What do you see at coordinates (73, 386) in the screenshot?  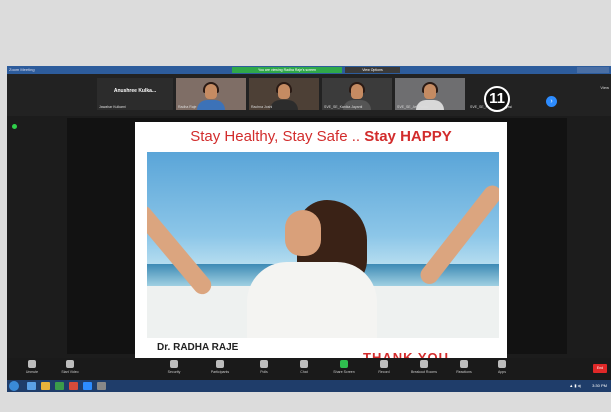 I see `media-icon` at bounding box center [73, 386].